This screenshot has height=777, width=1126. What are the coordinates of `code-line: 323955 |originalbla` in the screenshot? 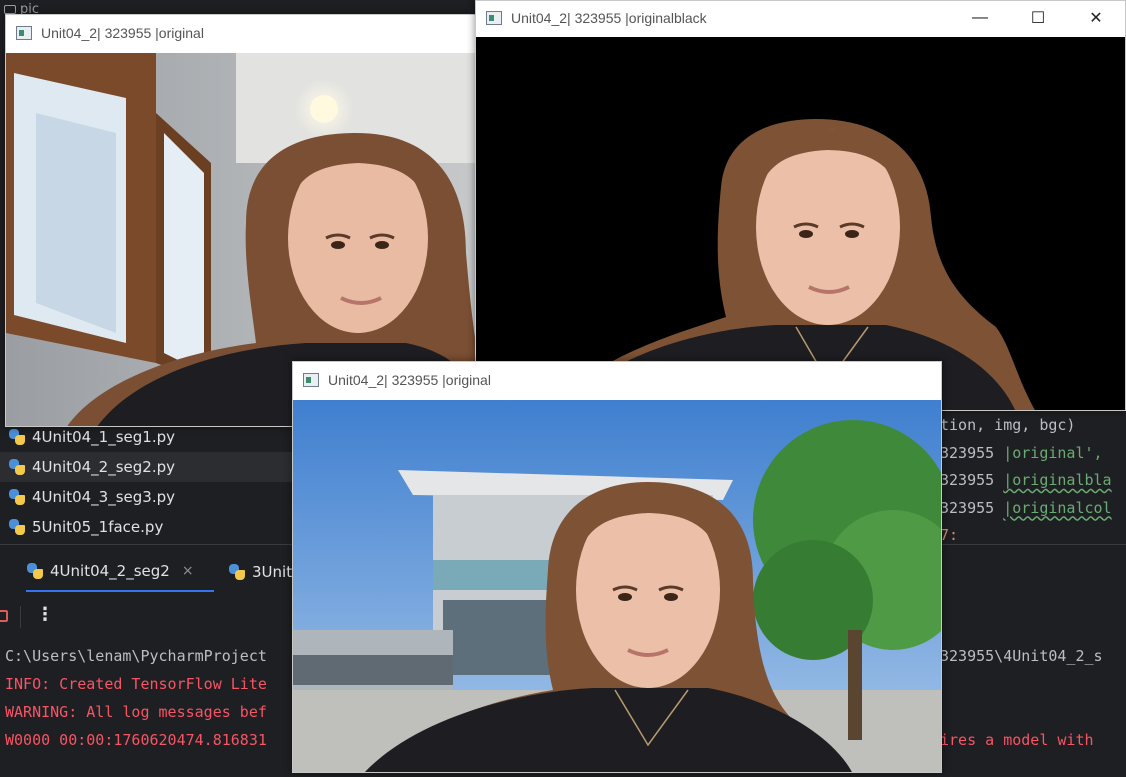 It's located at (1026, 480).